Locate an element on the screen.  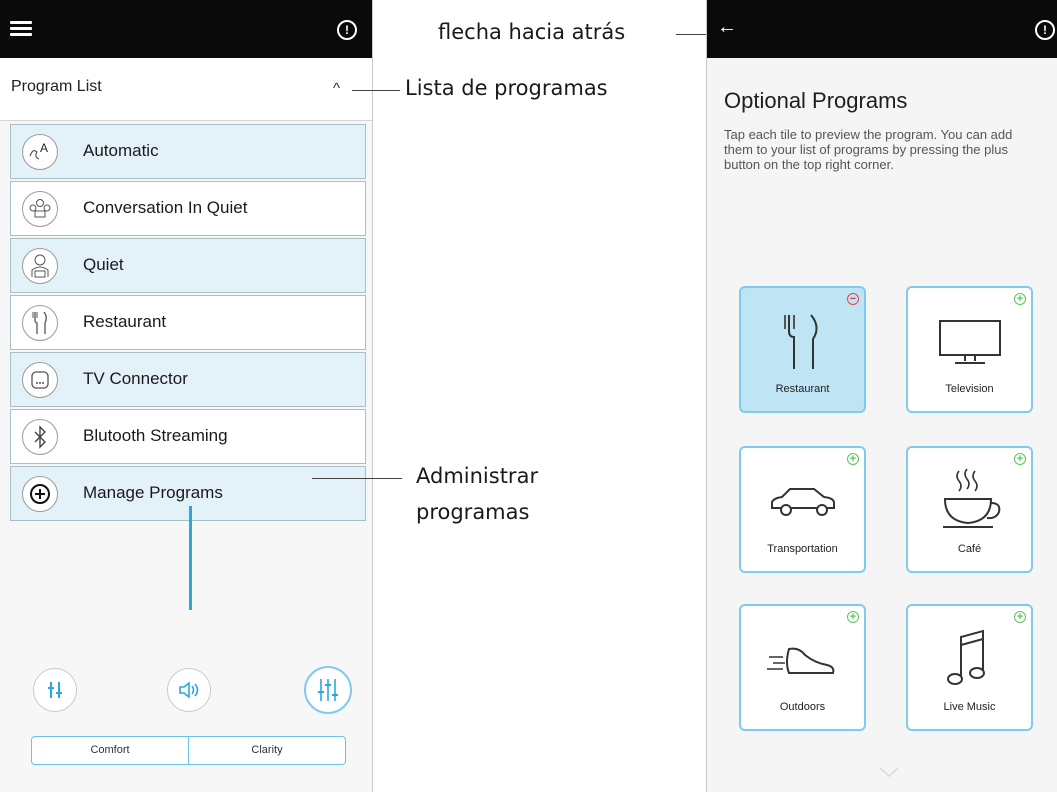
program-item-quiet: Quiet is located at coordinates (188, 265).